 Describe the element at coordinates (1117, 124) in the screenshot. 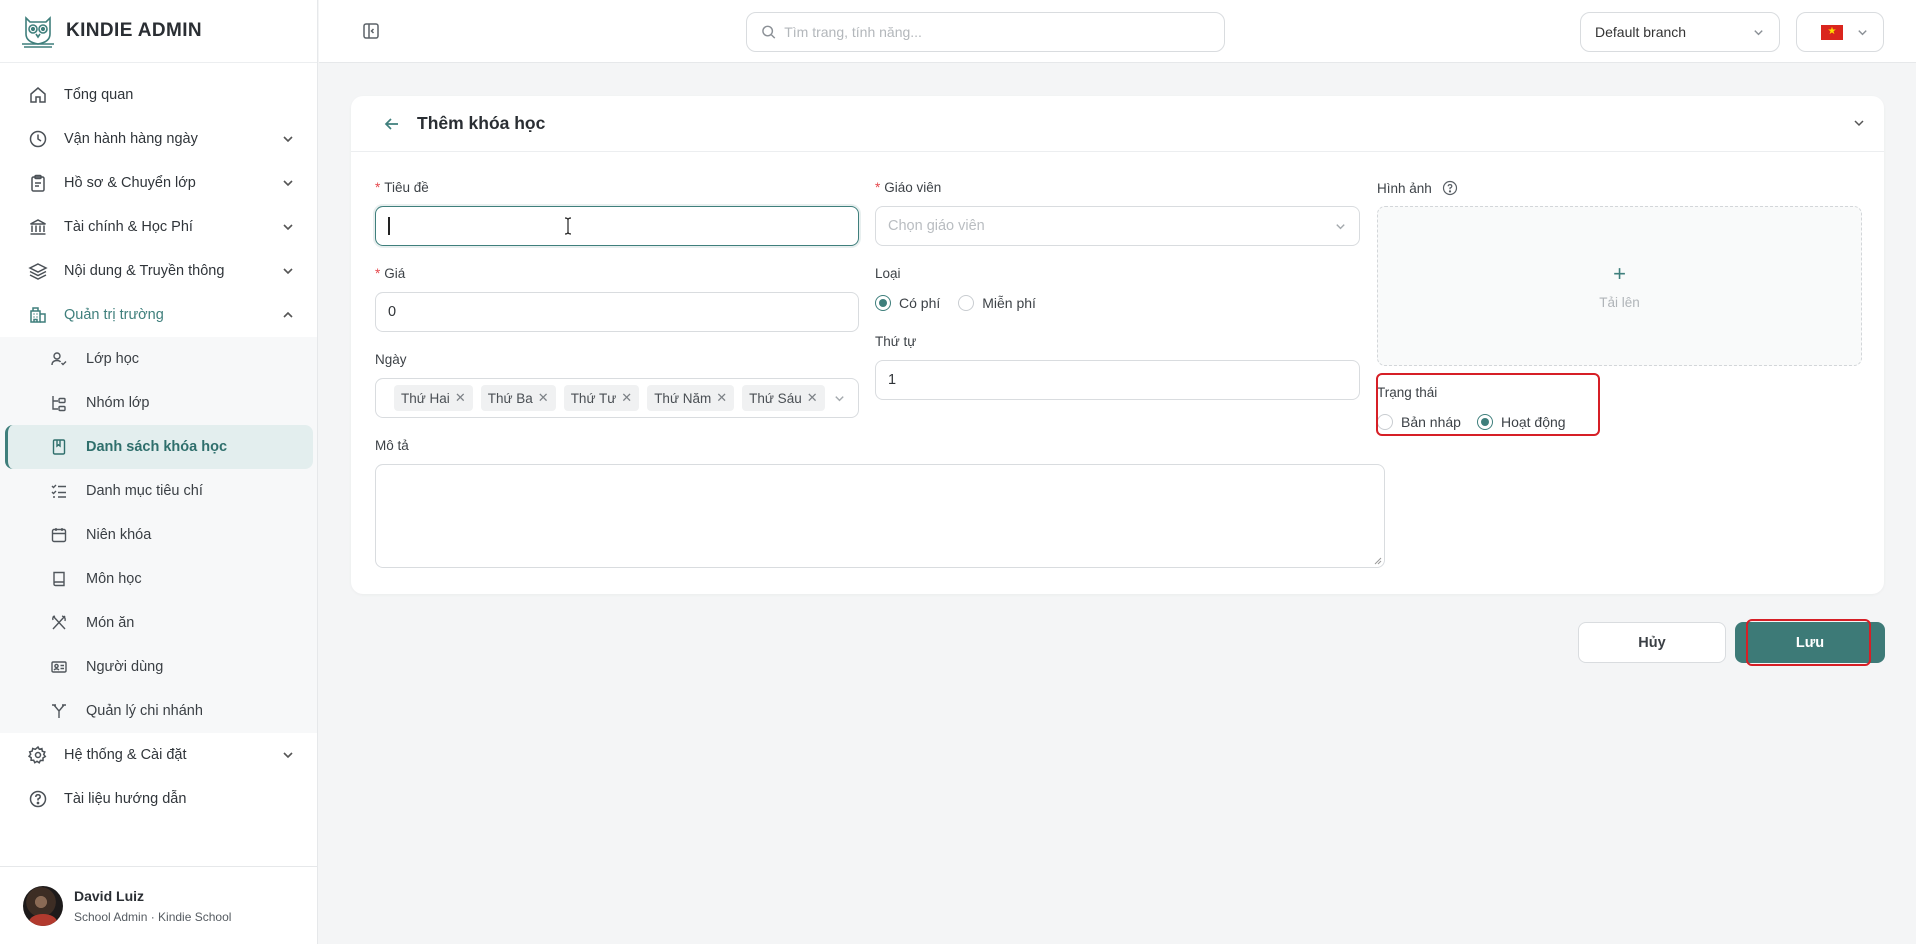

I see `card-header: Thêm khóa học` at that location.